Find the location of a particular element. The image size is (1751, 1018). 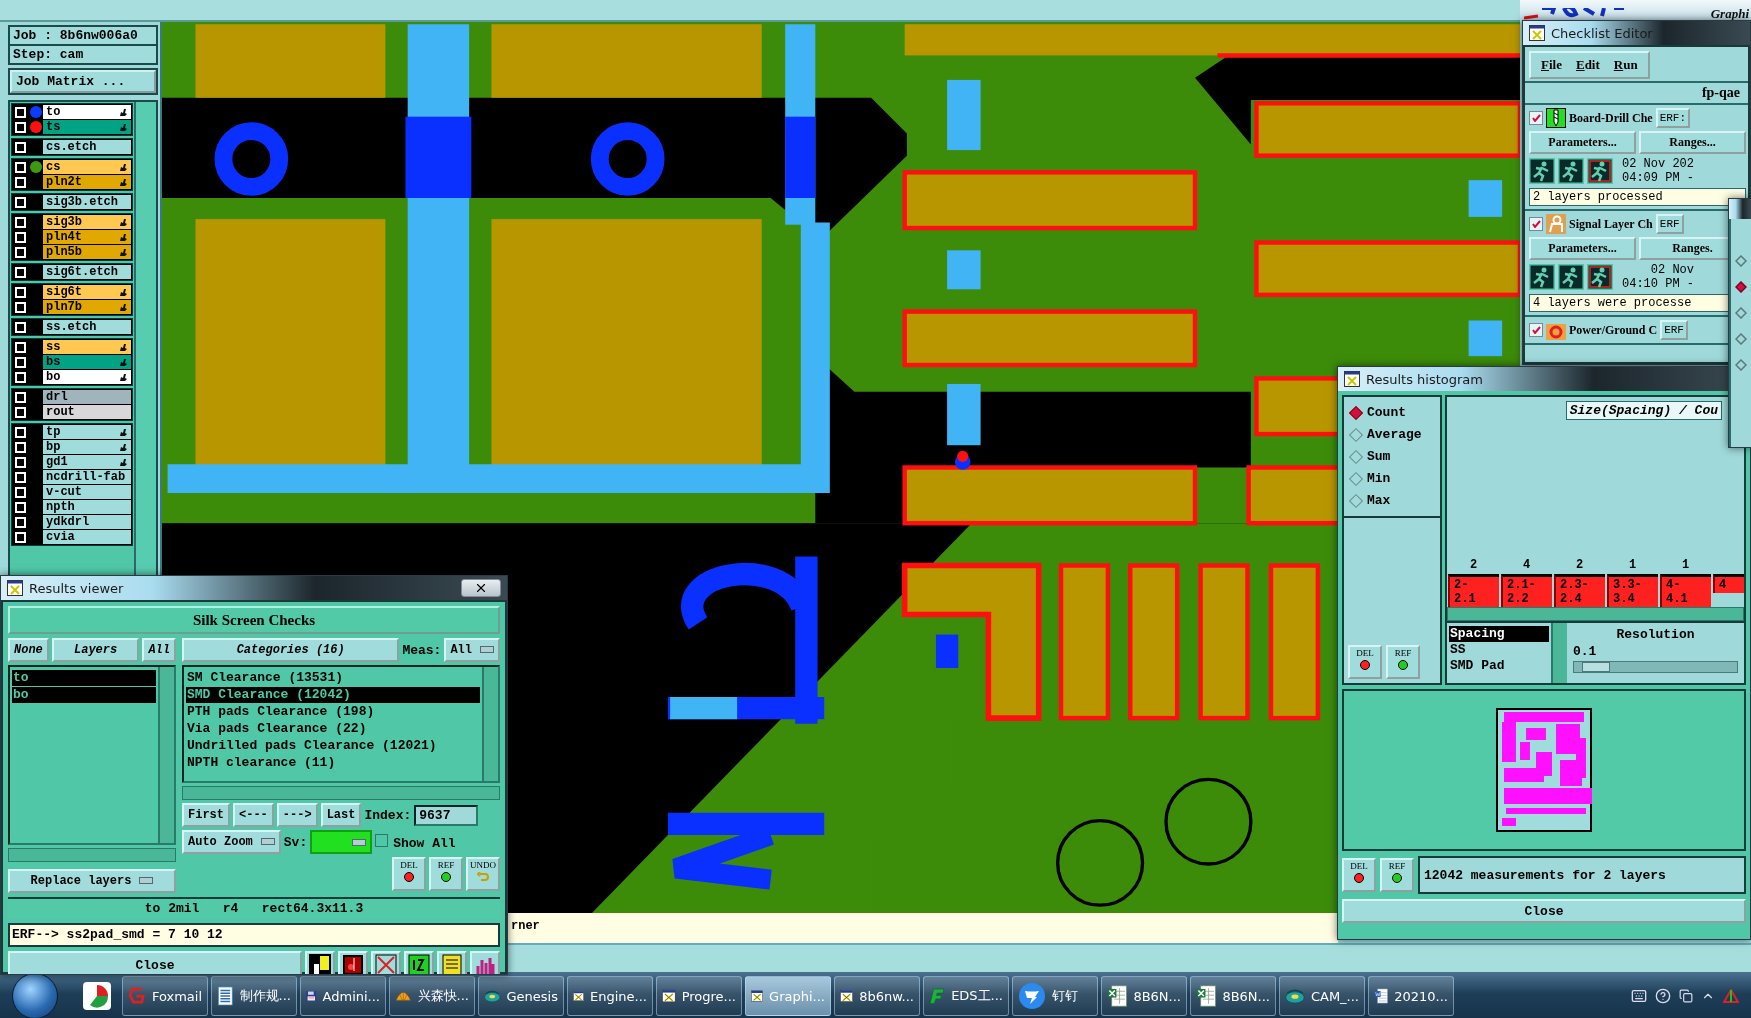

layer-name: ydkdrl is located at coordinates (87, 522).